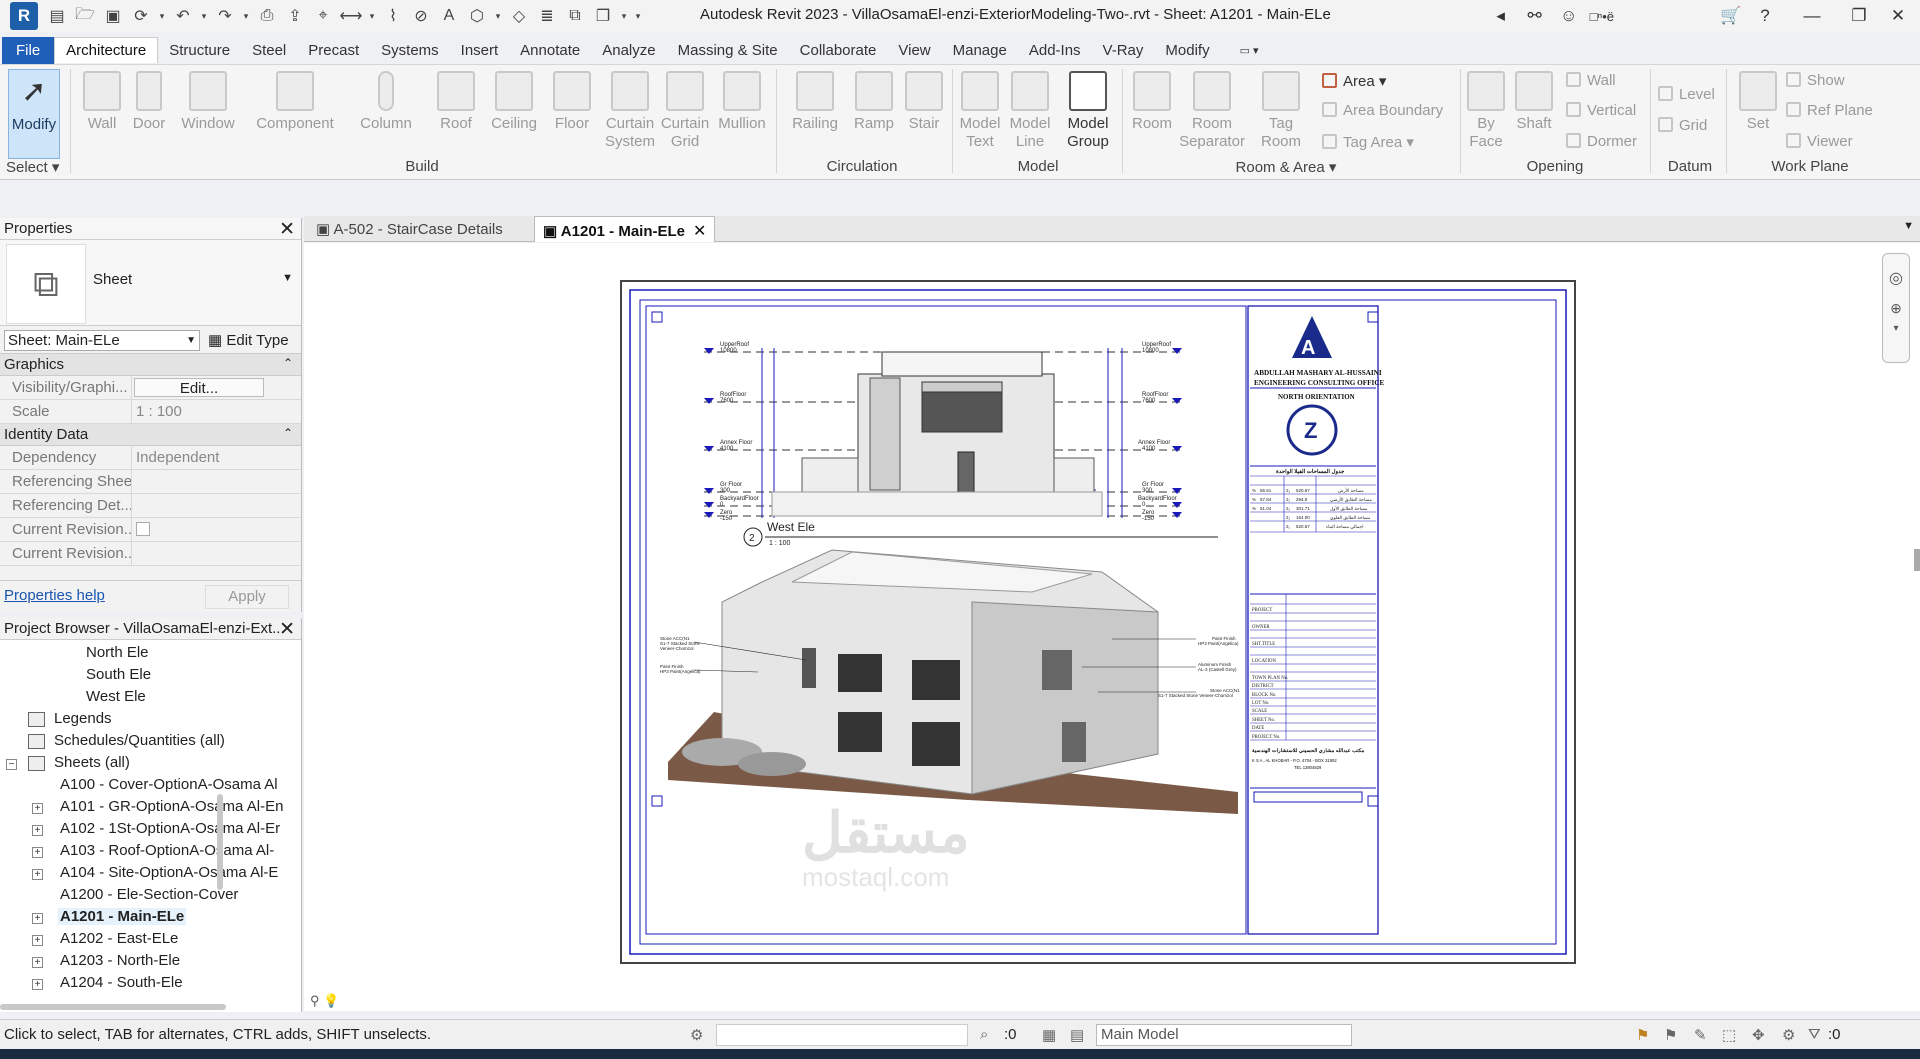 This screenshot has height=1059, width=1920. Describe the element at coordinates (1569, 16) in the screenshot. I see `user-icon: ☺` at that location.